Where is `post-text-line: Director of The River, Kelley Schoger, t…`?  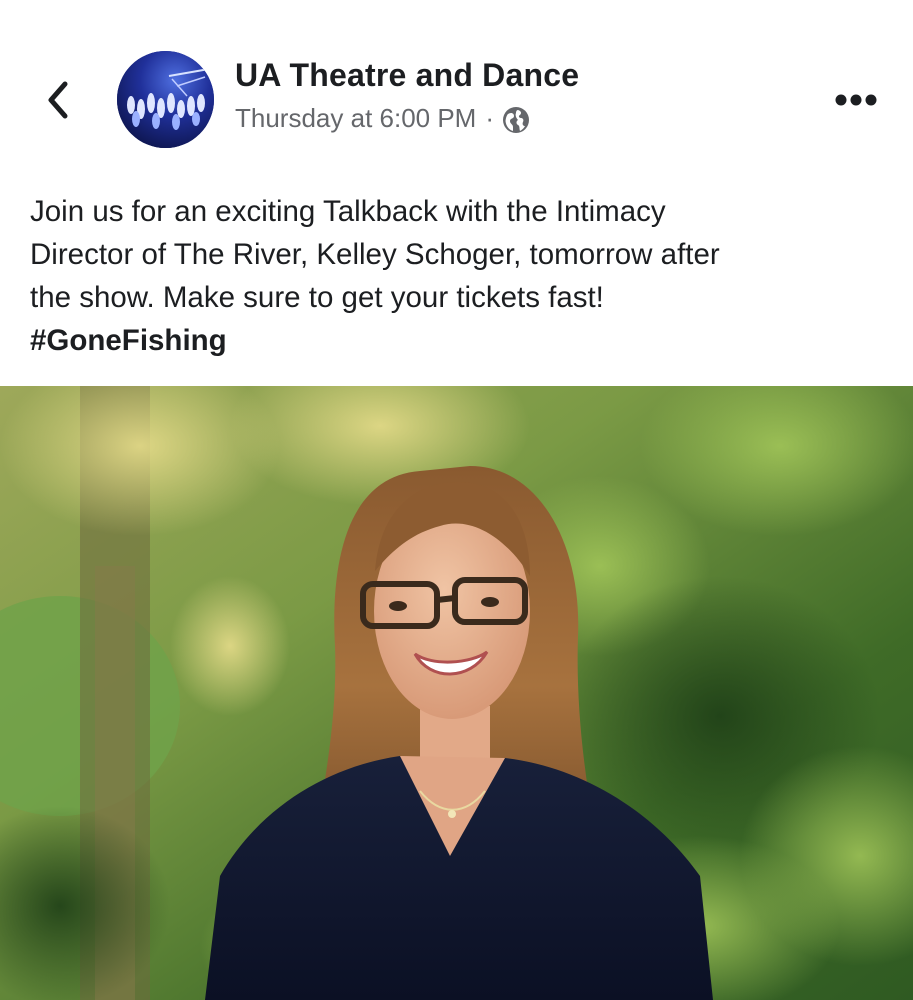 post-text-line: Director of The River, Kelley Schoger, t… is located at coordinates (375, 254).